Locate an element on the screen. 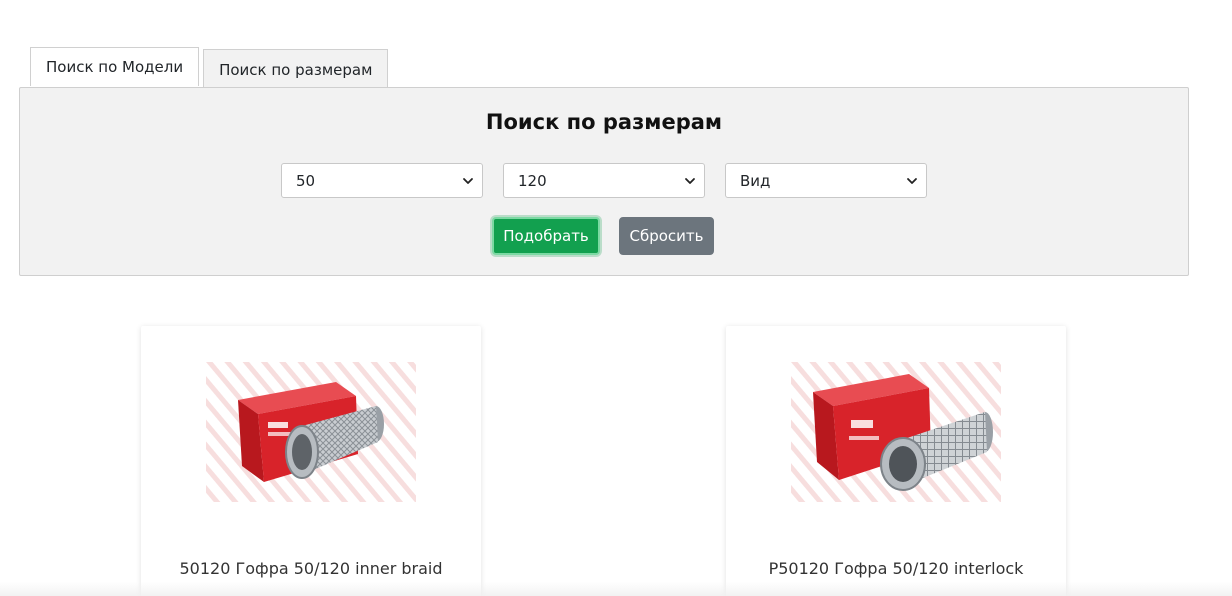 The width and height of the screenshot is (1232, 596). length-select: 120 is located at coordinates (604, 180).